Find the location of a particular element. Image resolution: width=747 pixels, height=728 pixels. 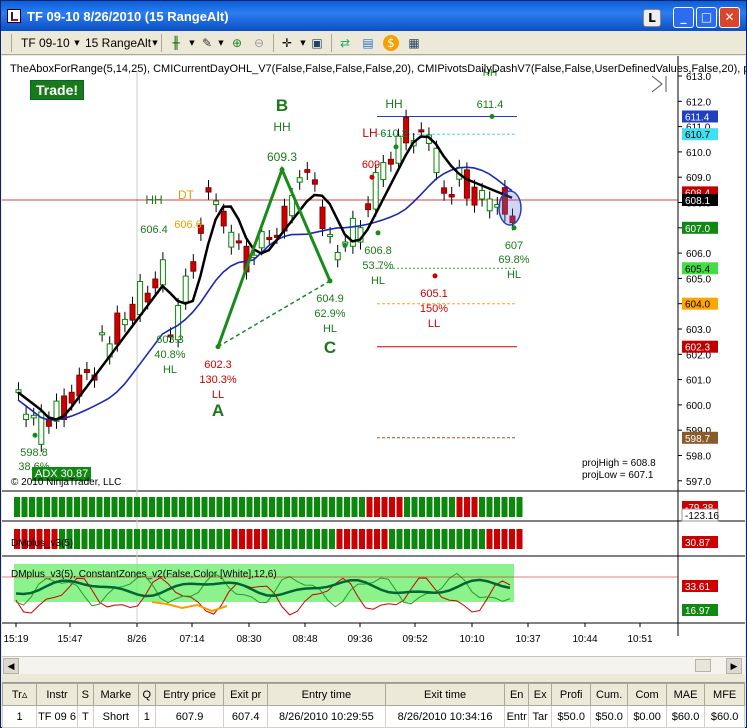

swing-label: 606.4 is located at coordinates (154, 230).